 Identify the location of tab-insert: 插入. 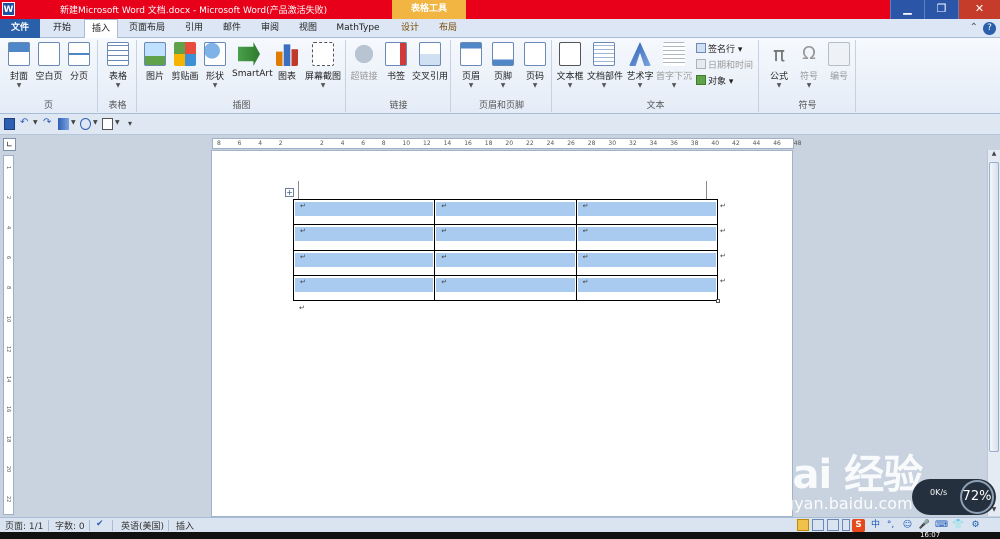
(101, 29).